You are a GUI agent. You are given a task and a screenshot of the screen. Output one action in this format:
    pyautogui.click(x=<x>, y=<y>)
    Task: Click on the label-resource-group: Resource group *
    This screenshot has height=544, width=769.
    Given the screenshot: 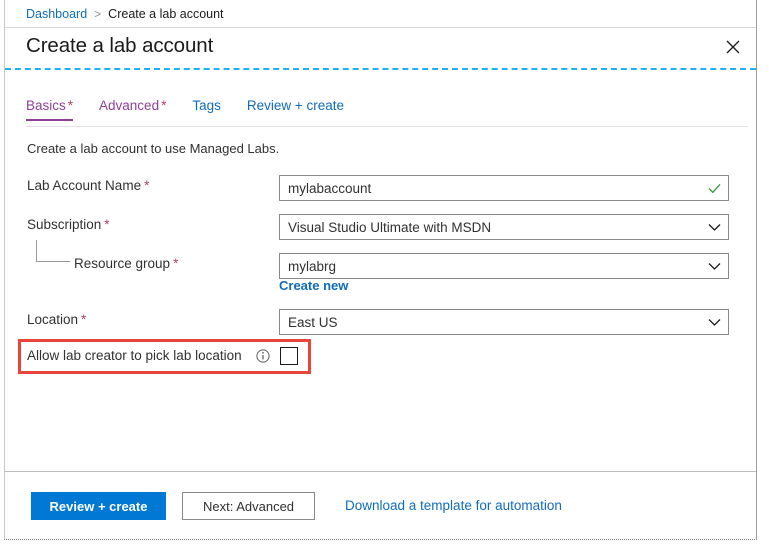 What is the action you would take?
    pyautogui.click(x=126, y=263)
    